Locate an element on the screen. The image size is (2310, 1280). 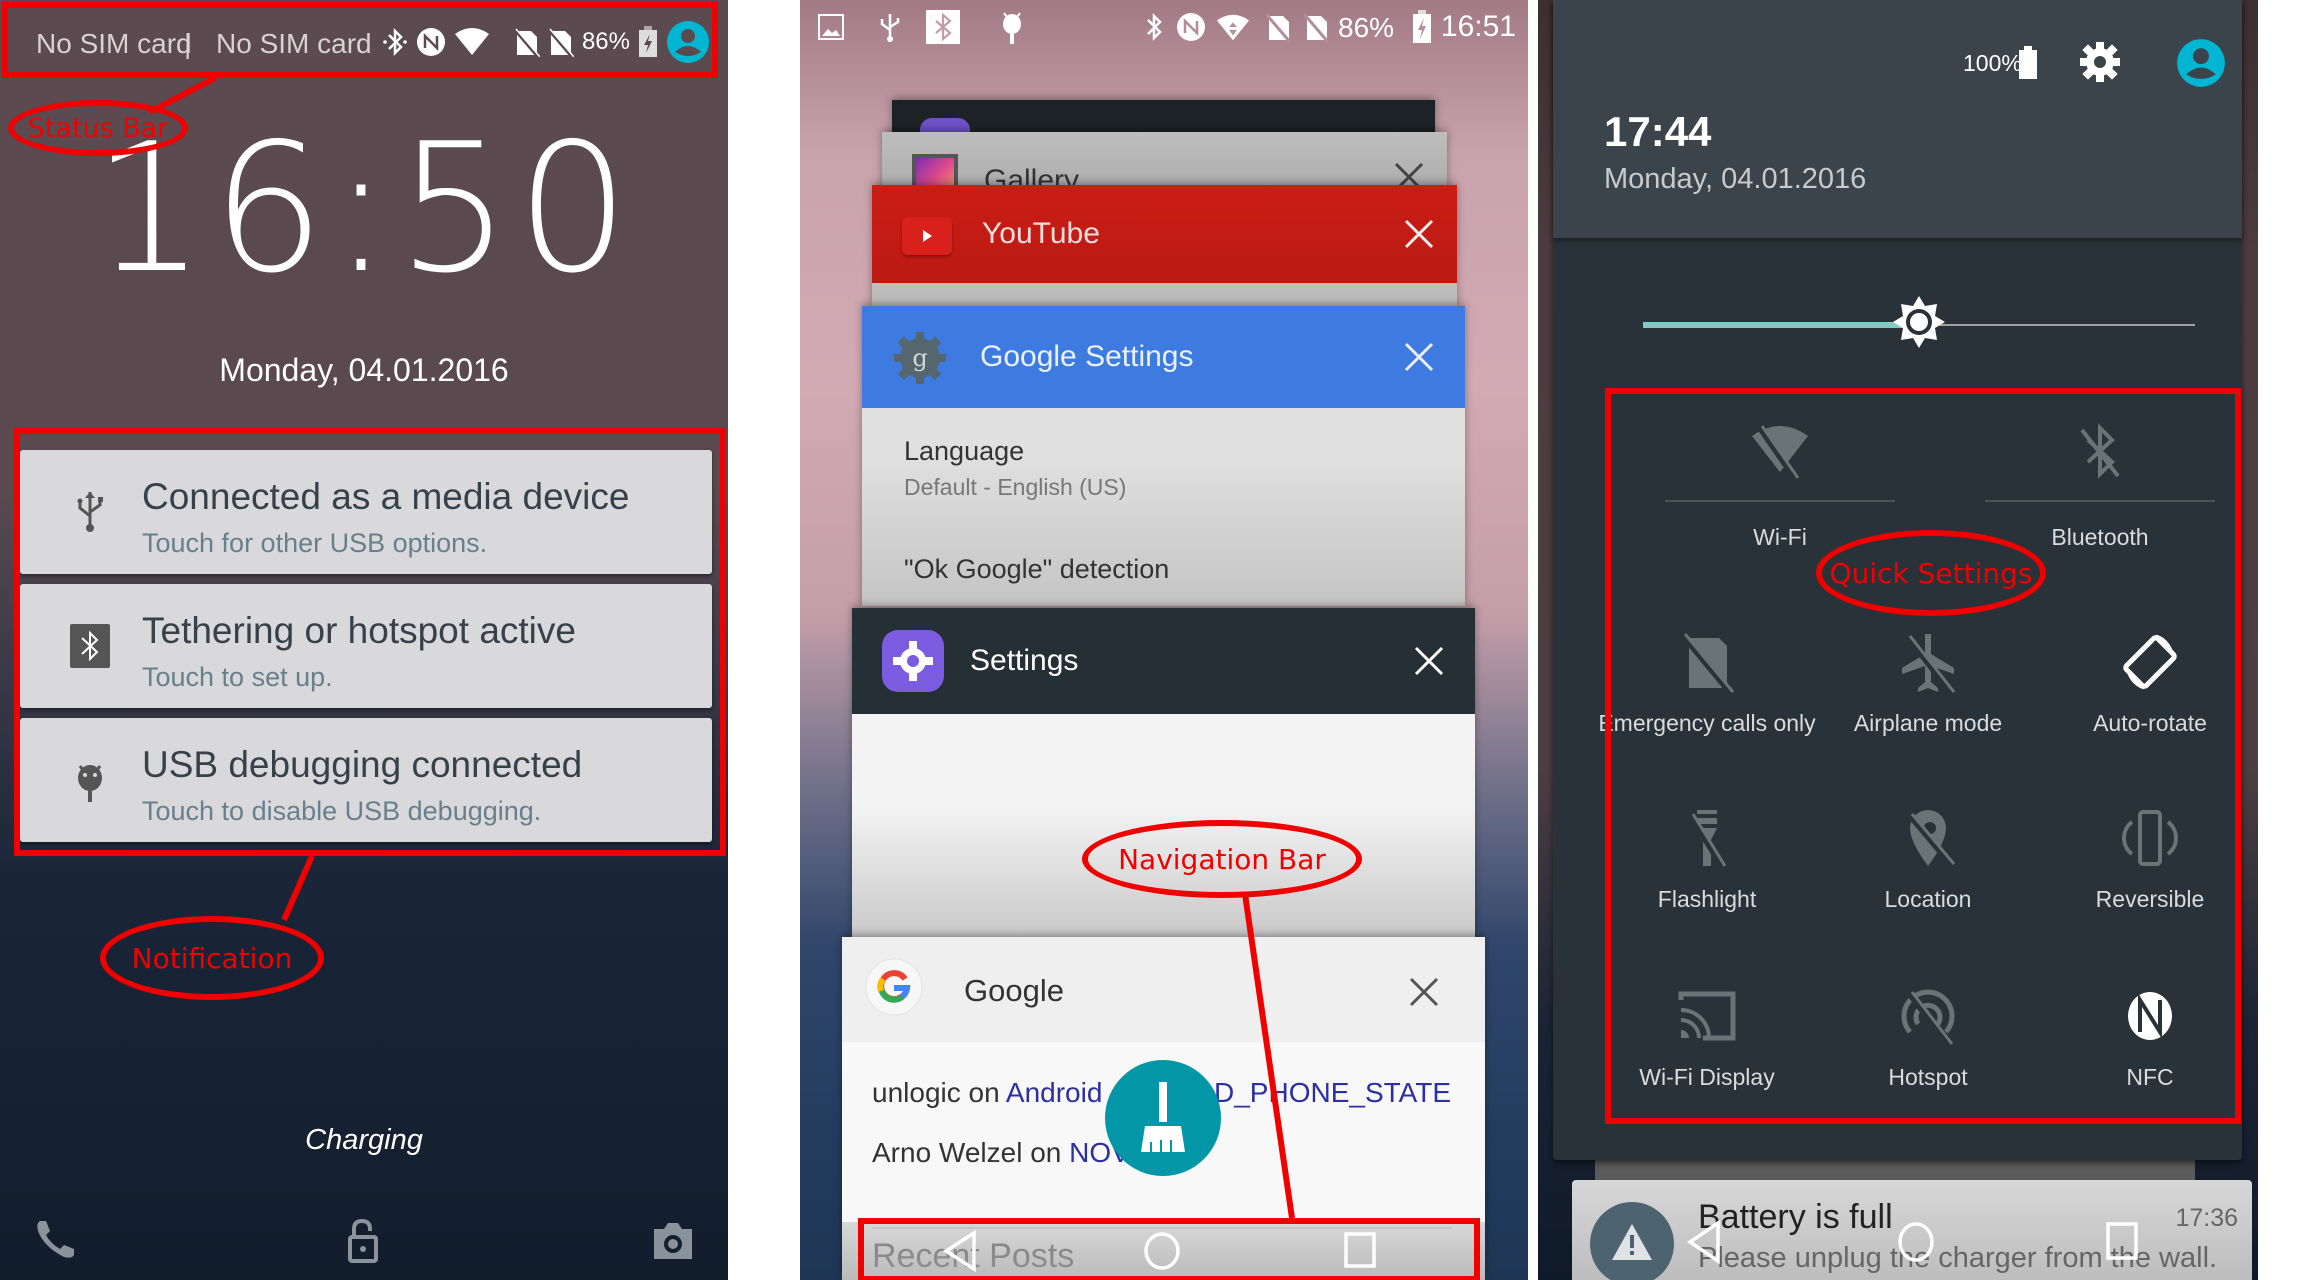
recent-card-youtube: YouTube is located at coordinates (1164, 246).